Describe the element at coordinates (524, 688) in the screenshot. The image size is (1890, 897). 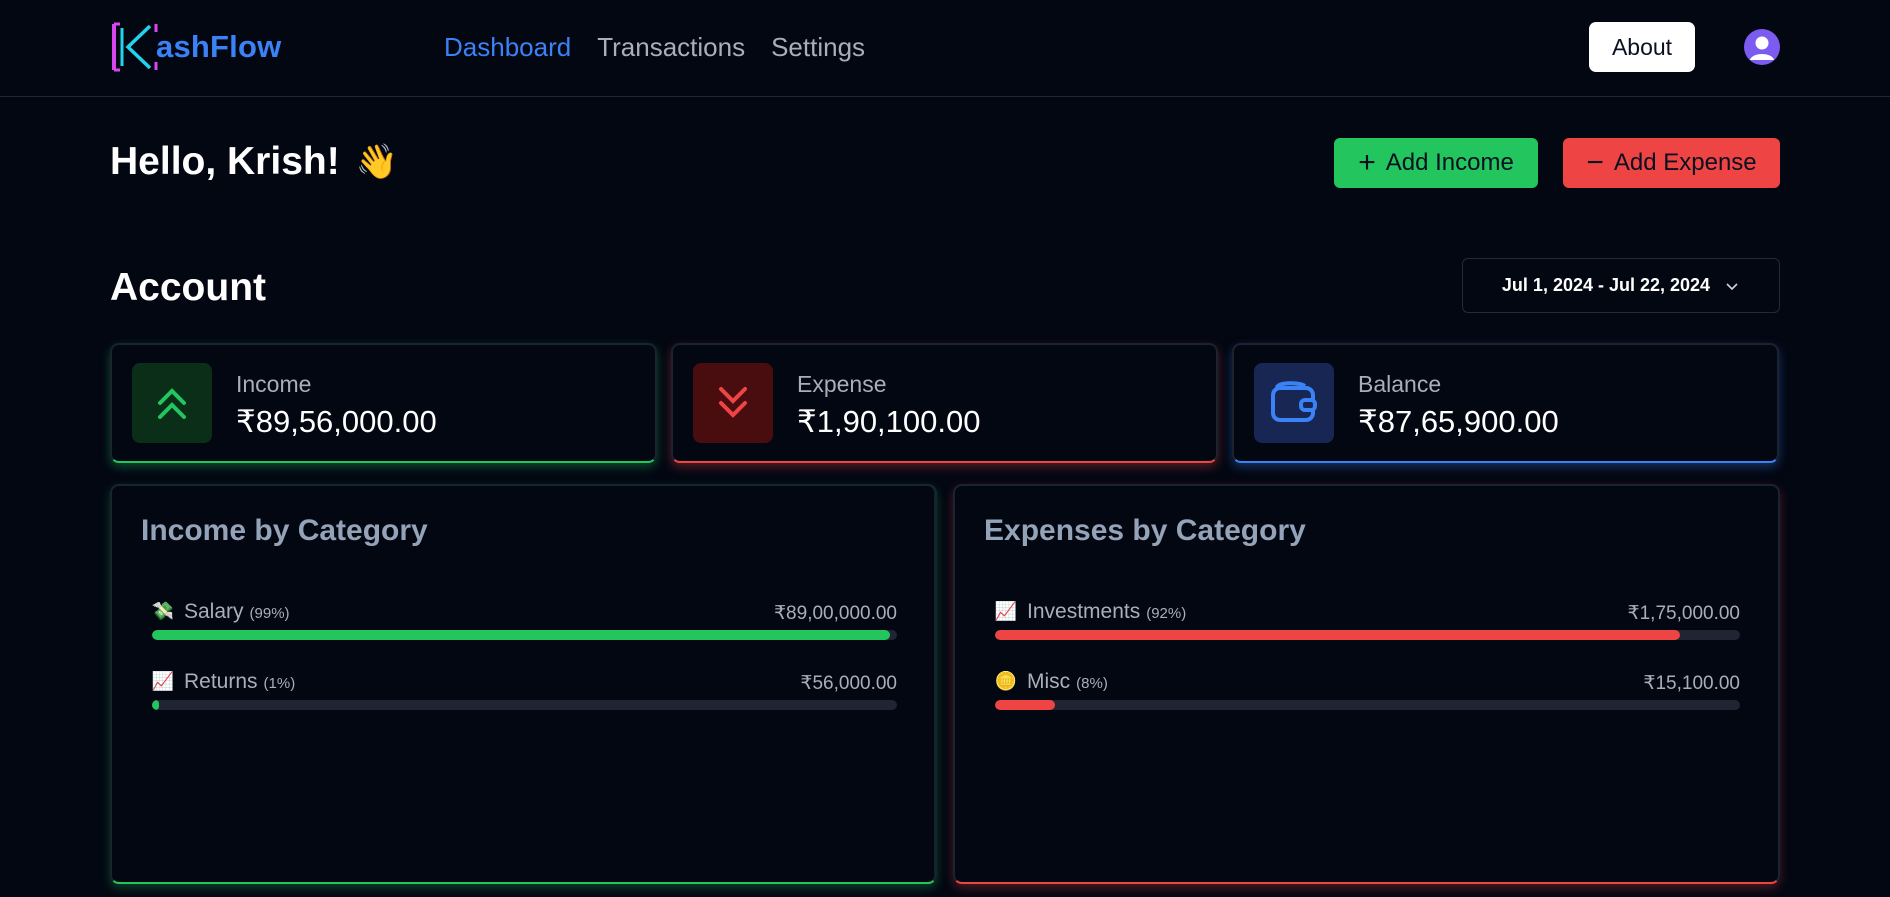
I see `income-category-row: 📈 Returns (1%) ₹56,000.00` at that location.